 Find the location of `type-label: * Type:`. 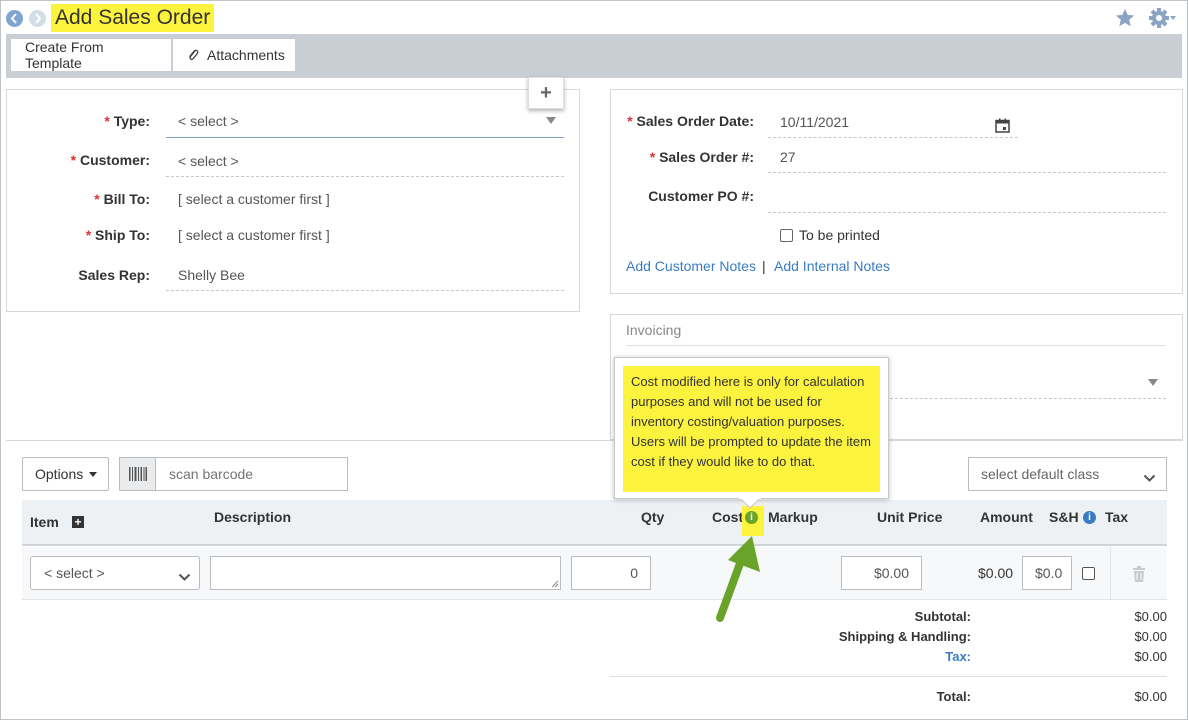

type-label: * Type: is located at coordinates (127, 121).